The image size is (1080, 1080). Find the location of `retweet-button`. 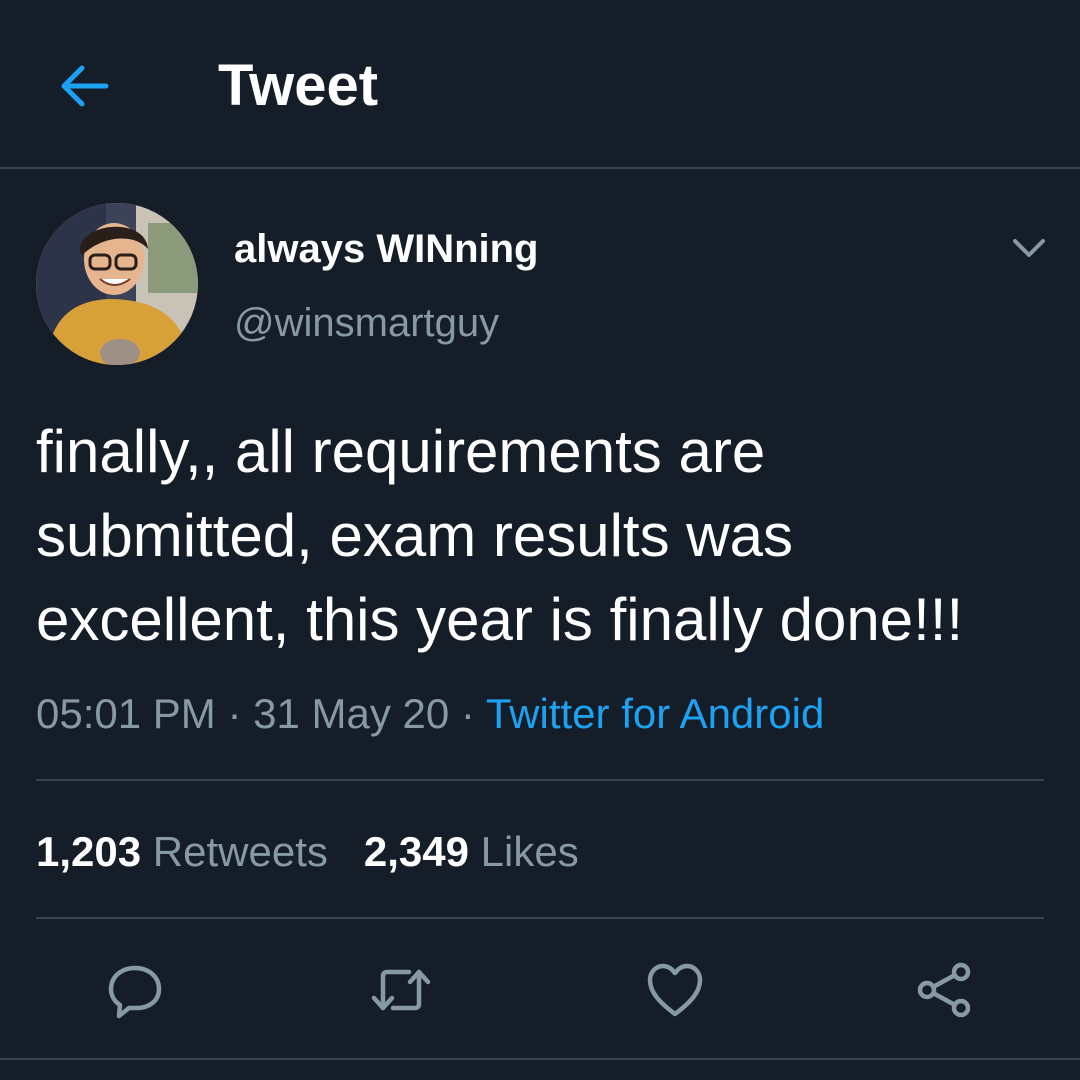

retweet-button is located at coordinates (401, 990).